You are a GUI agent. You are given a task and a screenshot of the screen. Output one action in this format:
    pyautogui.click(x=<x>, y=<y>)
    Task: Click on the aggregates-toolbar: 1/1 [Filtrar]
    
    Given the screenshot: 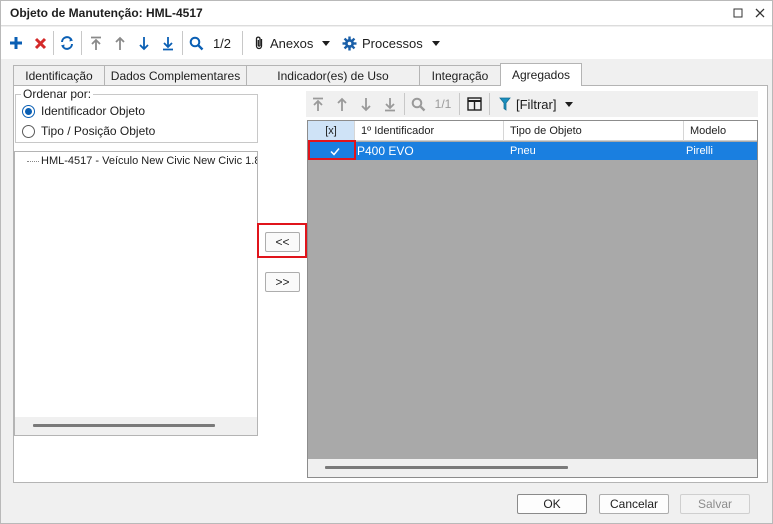 What is the action you would take?
    pyautogui.click(x=532, y=104)
    